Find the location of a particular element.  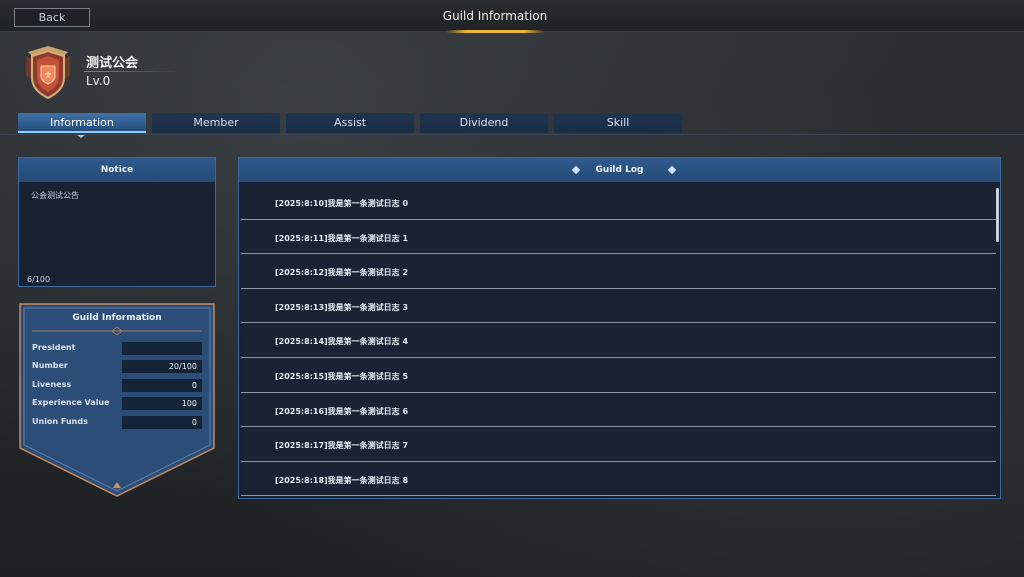

log-entry: [2025:8:10]我是第一条测试日志 0 is located at coordinates (618, 202).